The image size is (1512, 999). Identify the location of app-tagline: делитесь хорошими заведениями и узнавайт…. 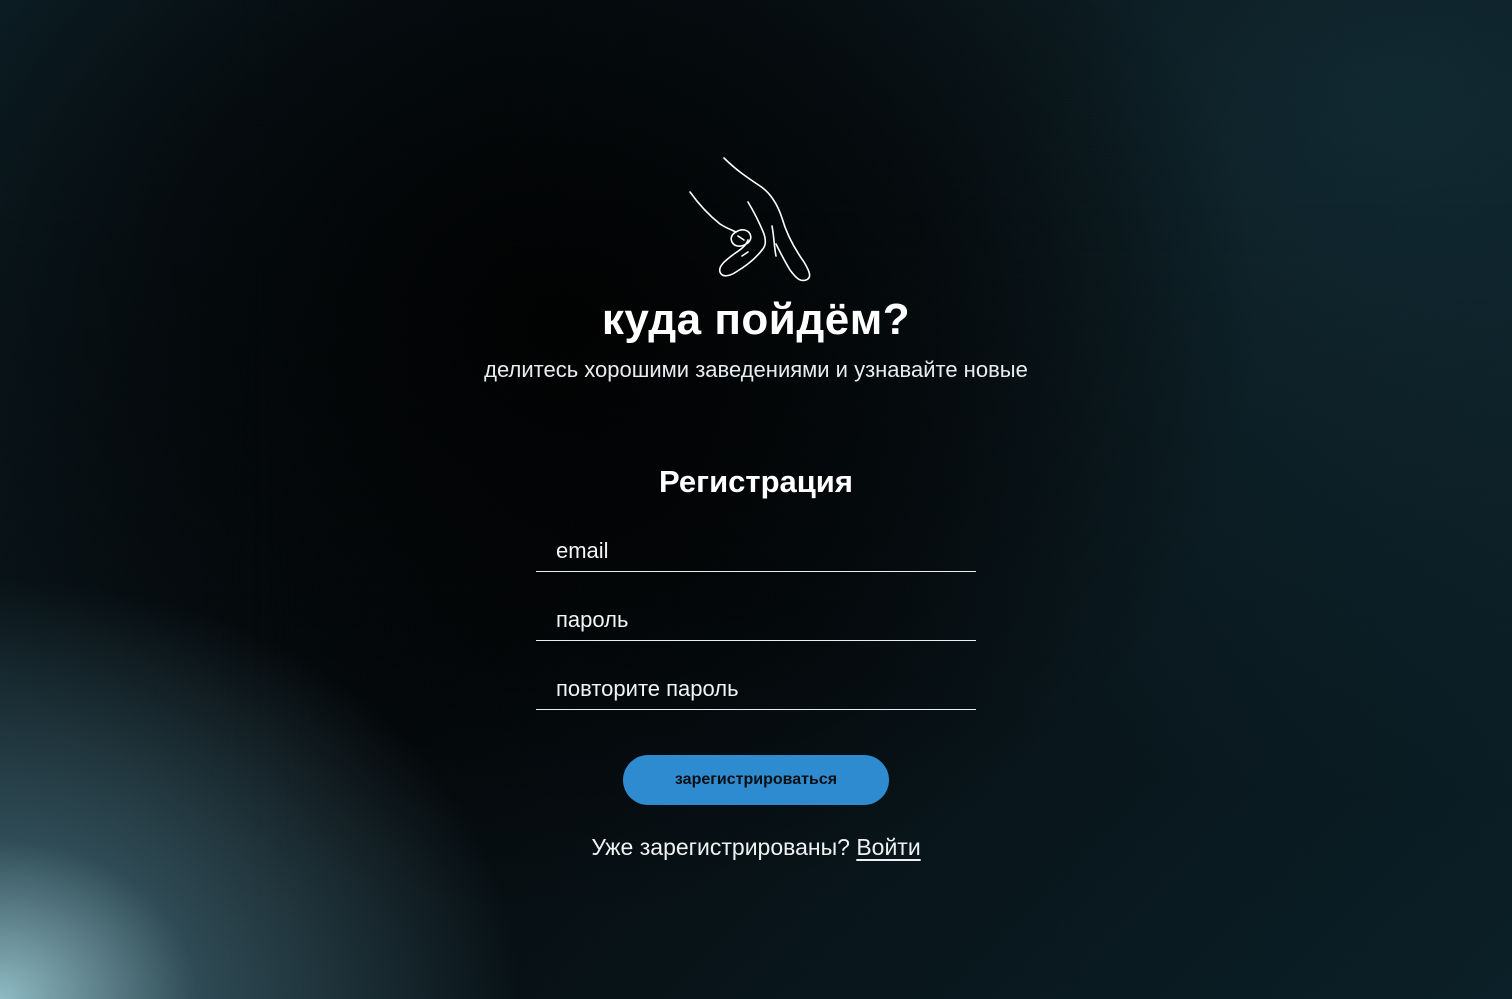
(756, 369).